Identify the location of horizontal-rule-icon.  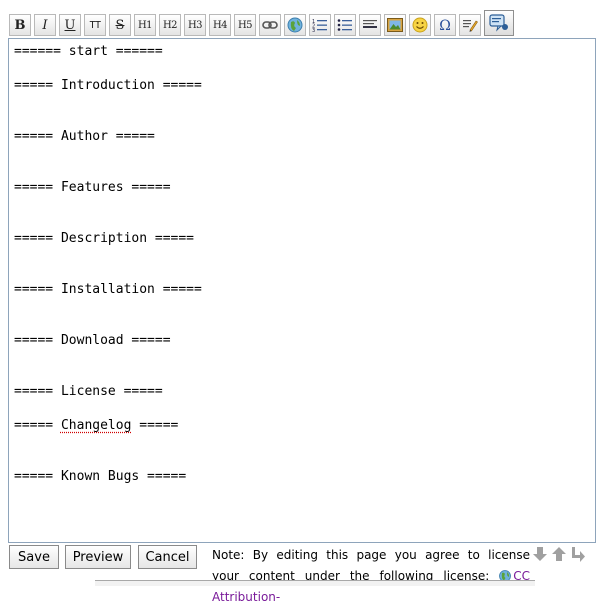
(370, 25).